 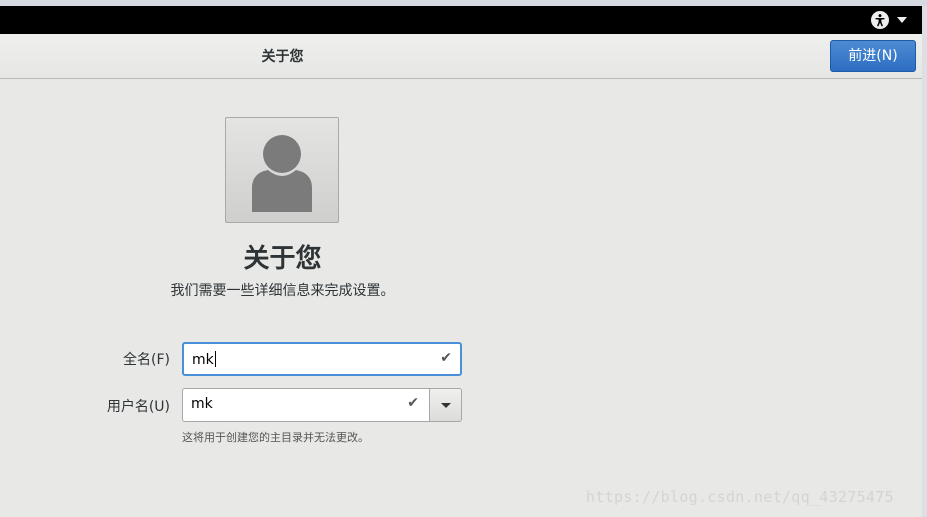 What do you see at coordinates (146, 360) in the screenshot?
I see `fullname-label: 全名(F)` at bounding box center [146, 360].